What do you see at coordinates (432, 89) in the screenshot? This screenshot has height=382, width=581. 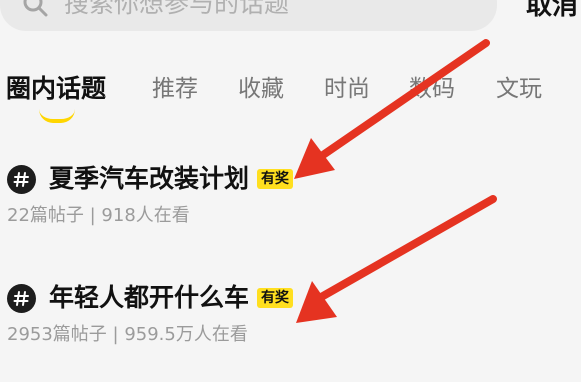 I see `tab-digital: 数码` at bounding box center [432, 89].